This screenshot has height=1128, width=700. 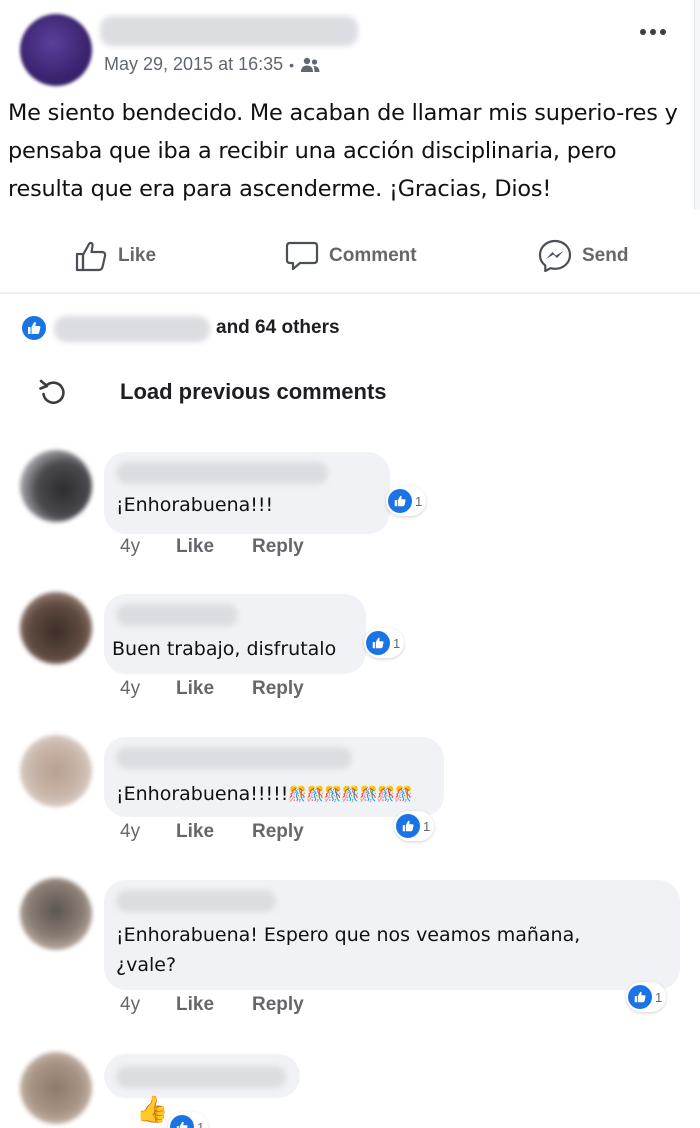 What do you see at coordinates (278, 328) in the screenshot?
I see `reactions-count: and 64 others` at bounding box center [278, 328].